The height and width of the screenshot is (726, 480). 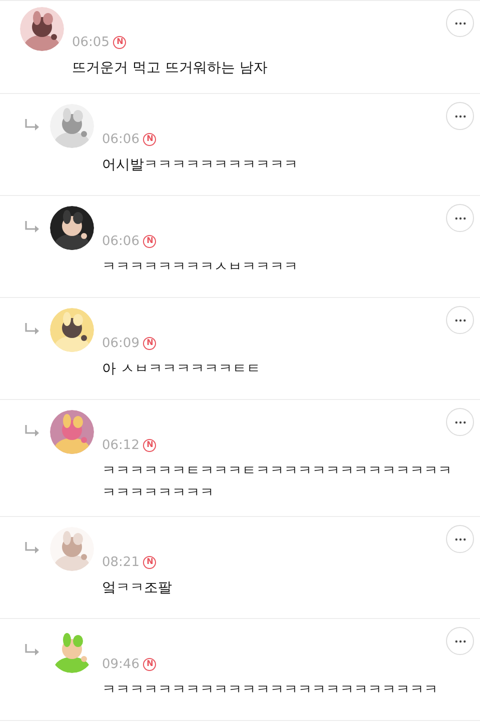 I want to click on comment-text: 뜨거운거 먹고 뜨거워하는 남자, so click(x=170, y=68).